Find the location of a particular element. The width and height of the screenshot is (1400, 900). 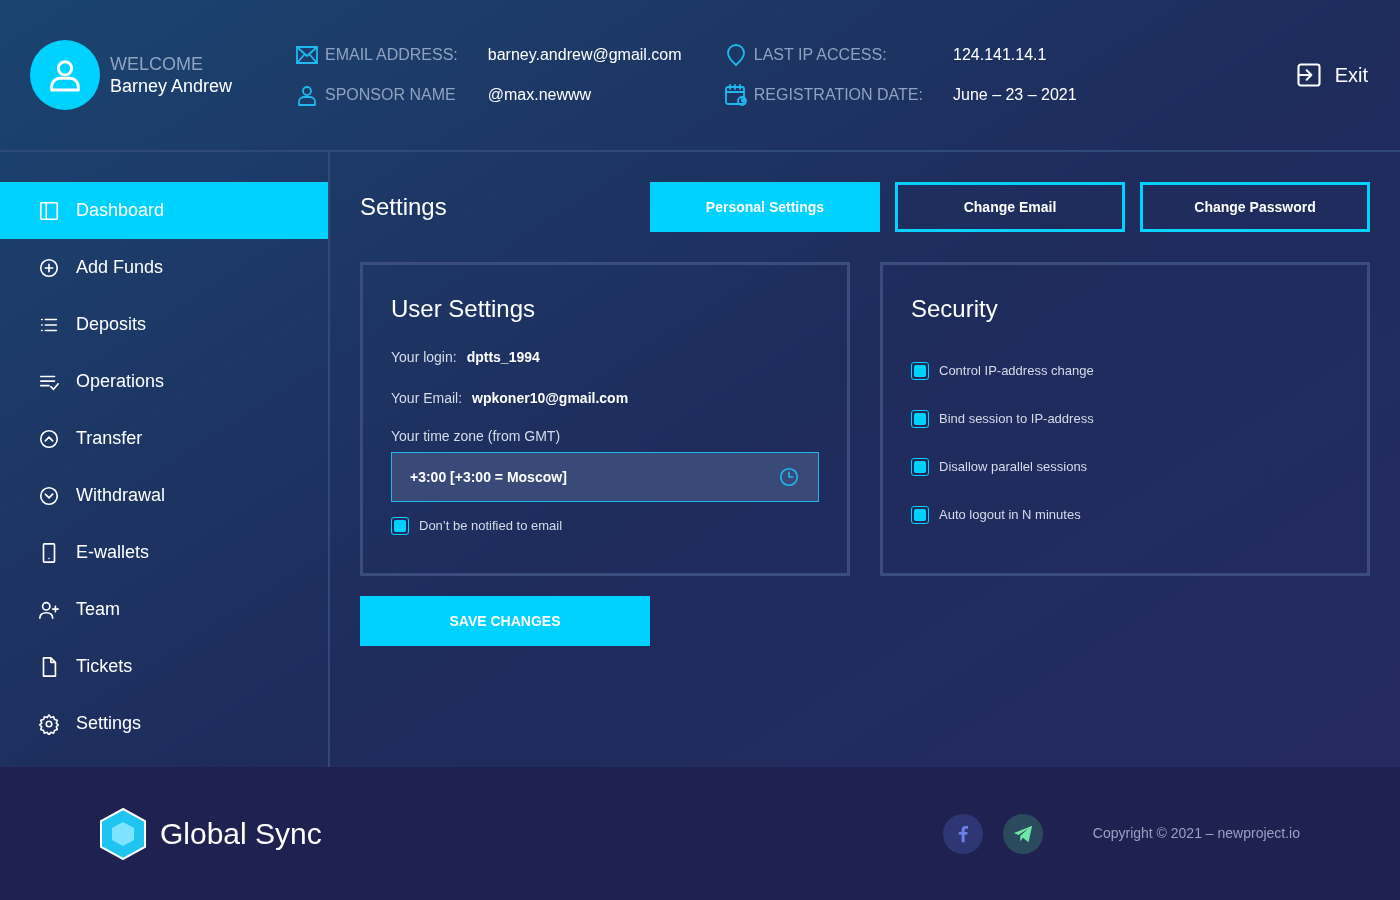

sidebar-item: Add Funds is located at coordinates (164, 267).